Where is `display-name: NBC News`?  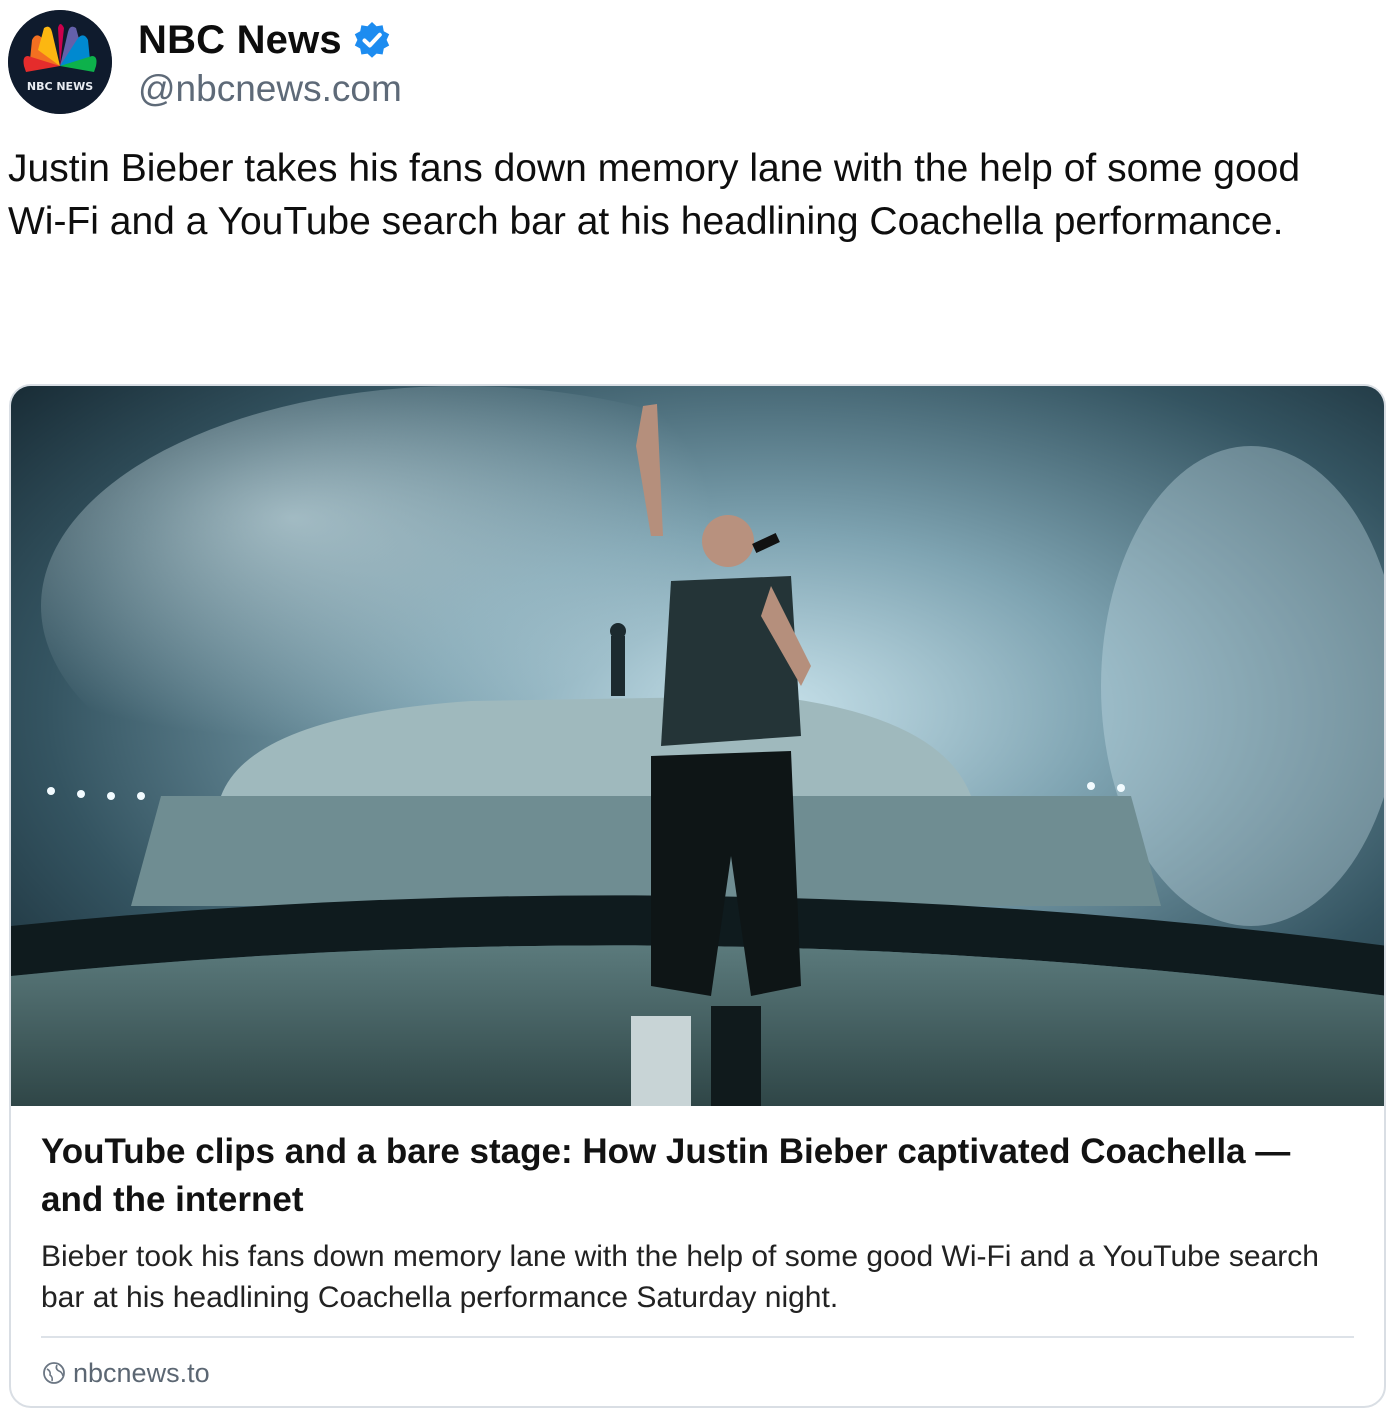
display-name: NBC News is located at coordinates (240, 40).